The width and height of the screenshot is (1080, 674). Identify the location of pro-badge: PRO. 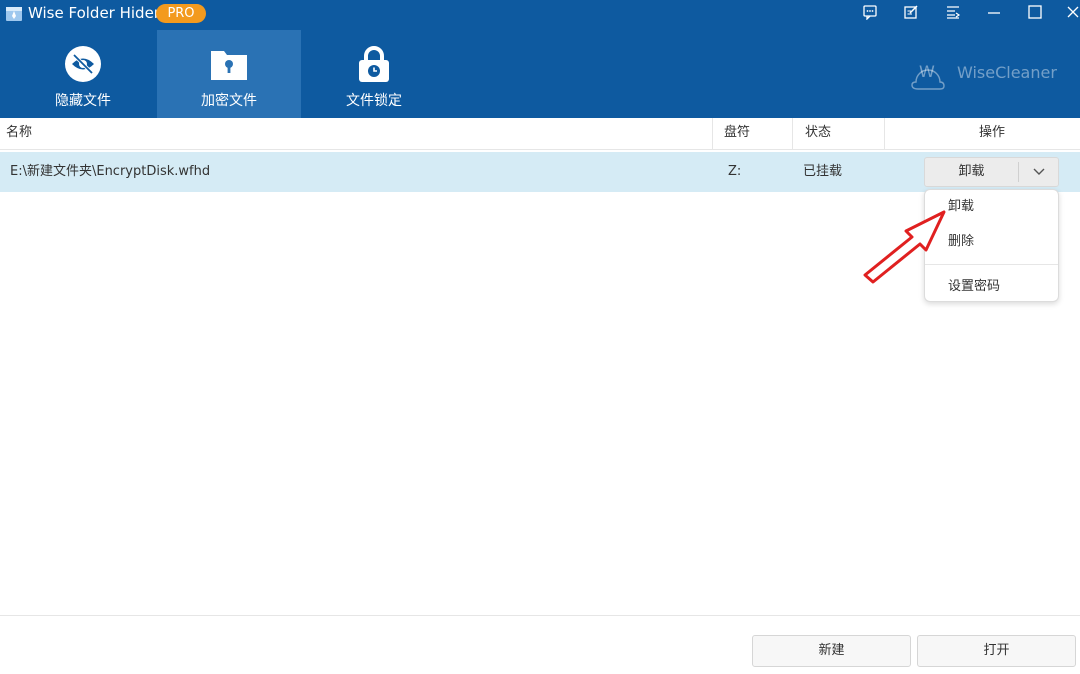
(181, 13).